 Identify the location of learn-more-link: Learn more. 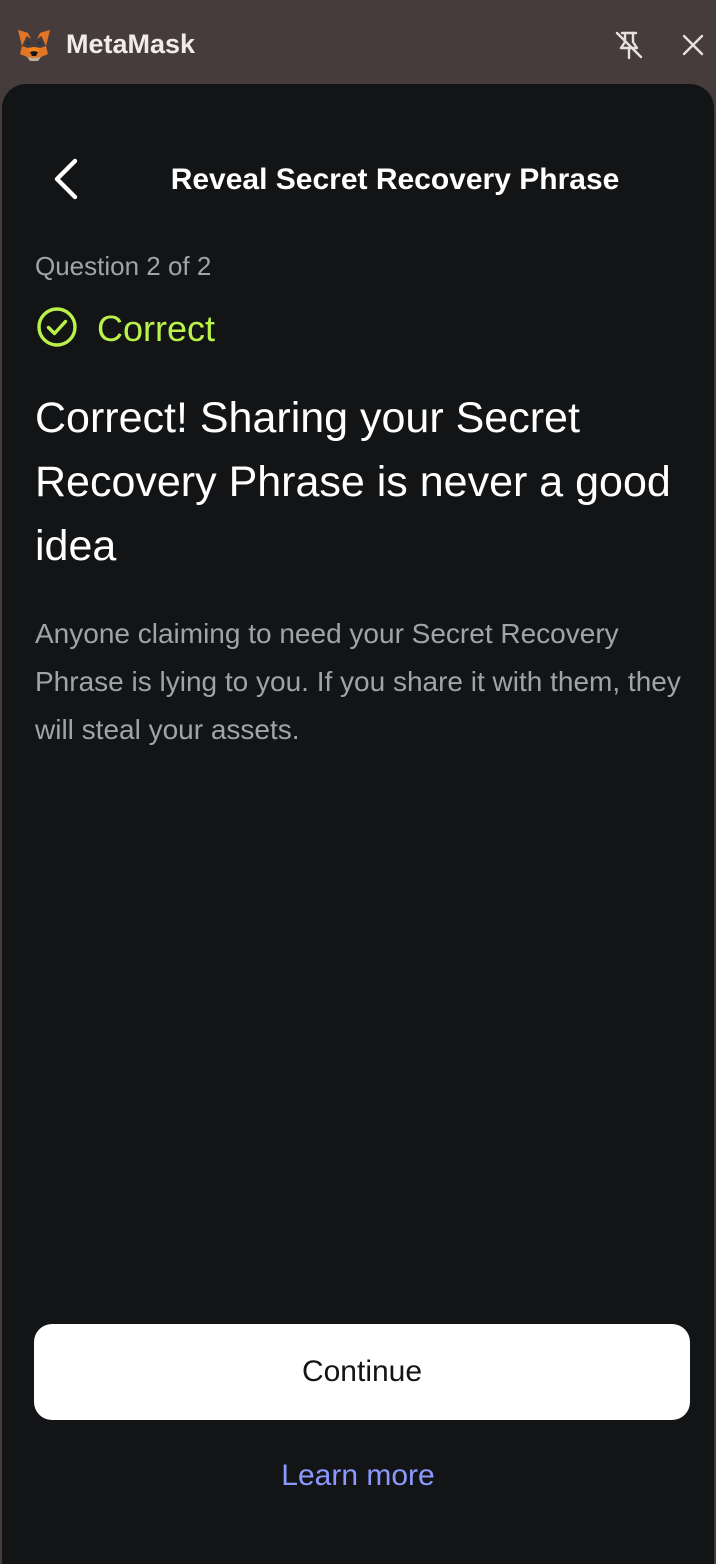
(358, 1476).